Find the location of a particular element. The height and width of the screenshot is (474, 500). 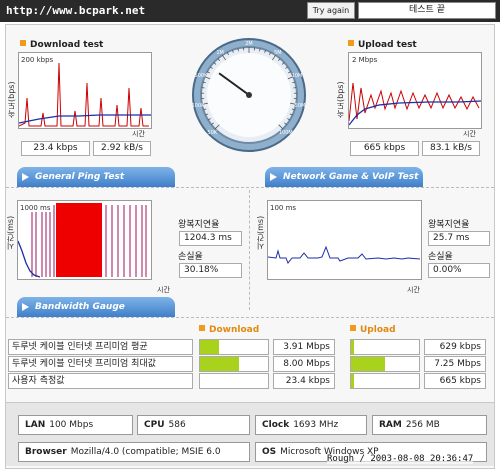

ping-x-axis-label: 시간 is located at coordinates (163, 290).